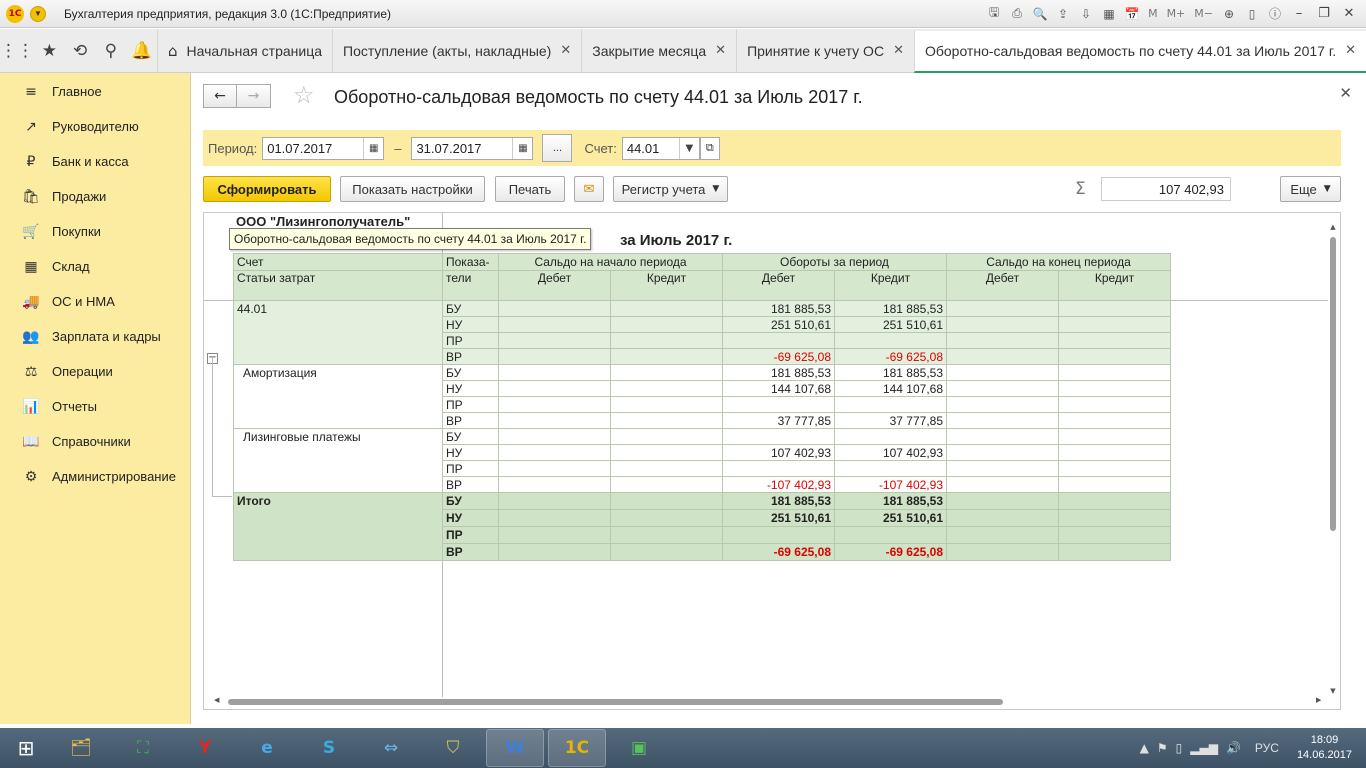  Describe the element at coordinates (670, 189) in the screenshot. I see `register-button: Регистр учета ▼` at that location.